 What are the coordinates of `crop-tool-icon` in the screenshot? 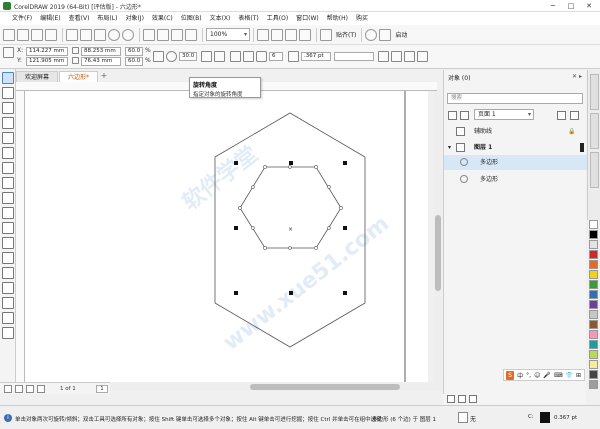 It's located at (8, 108).